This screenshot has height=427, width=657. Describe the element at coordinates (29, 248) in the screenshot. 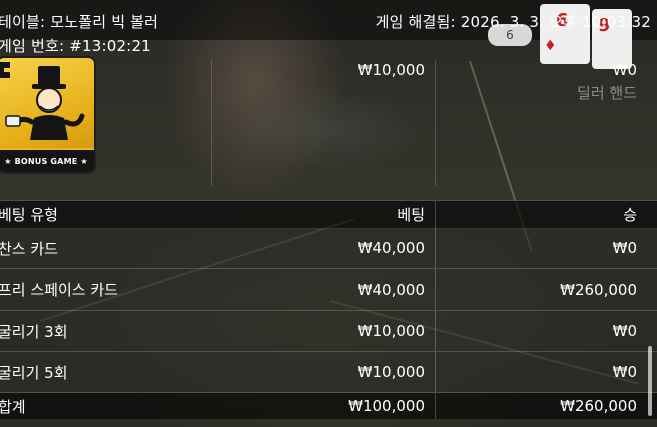

I see `bet-type: 찬스 카드` at that location.